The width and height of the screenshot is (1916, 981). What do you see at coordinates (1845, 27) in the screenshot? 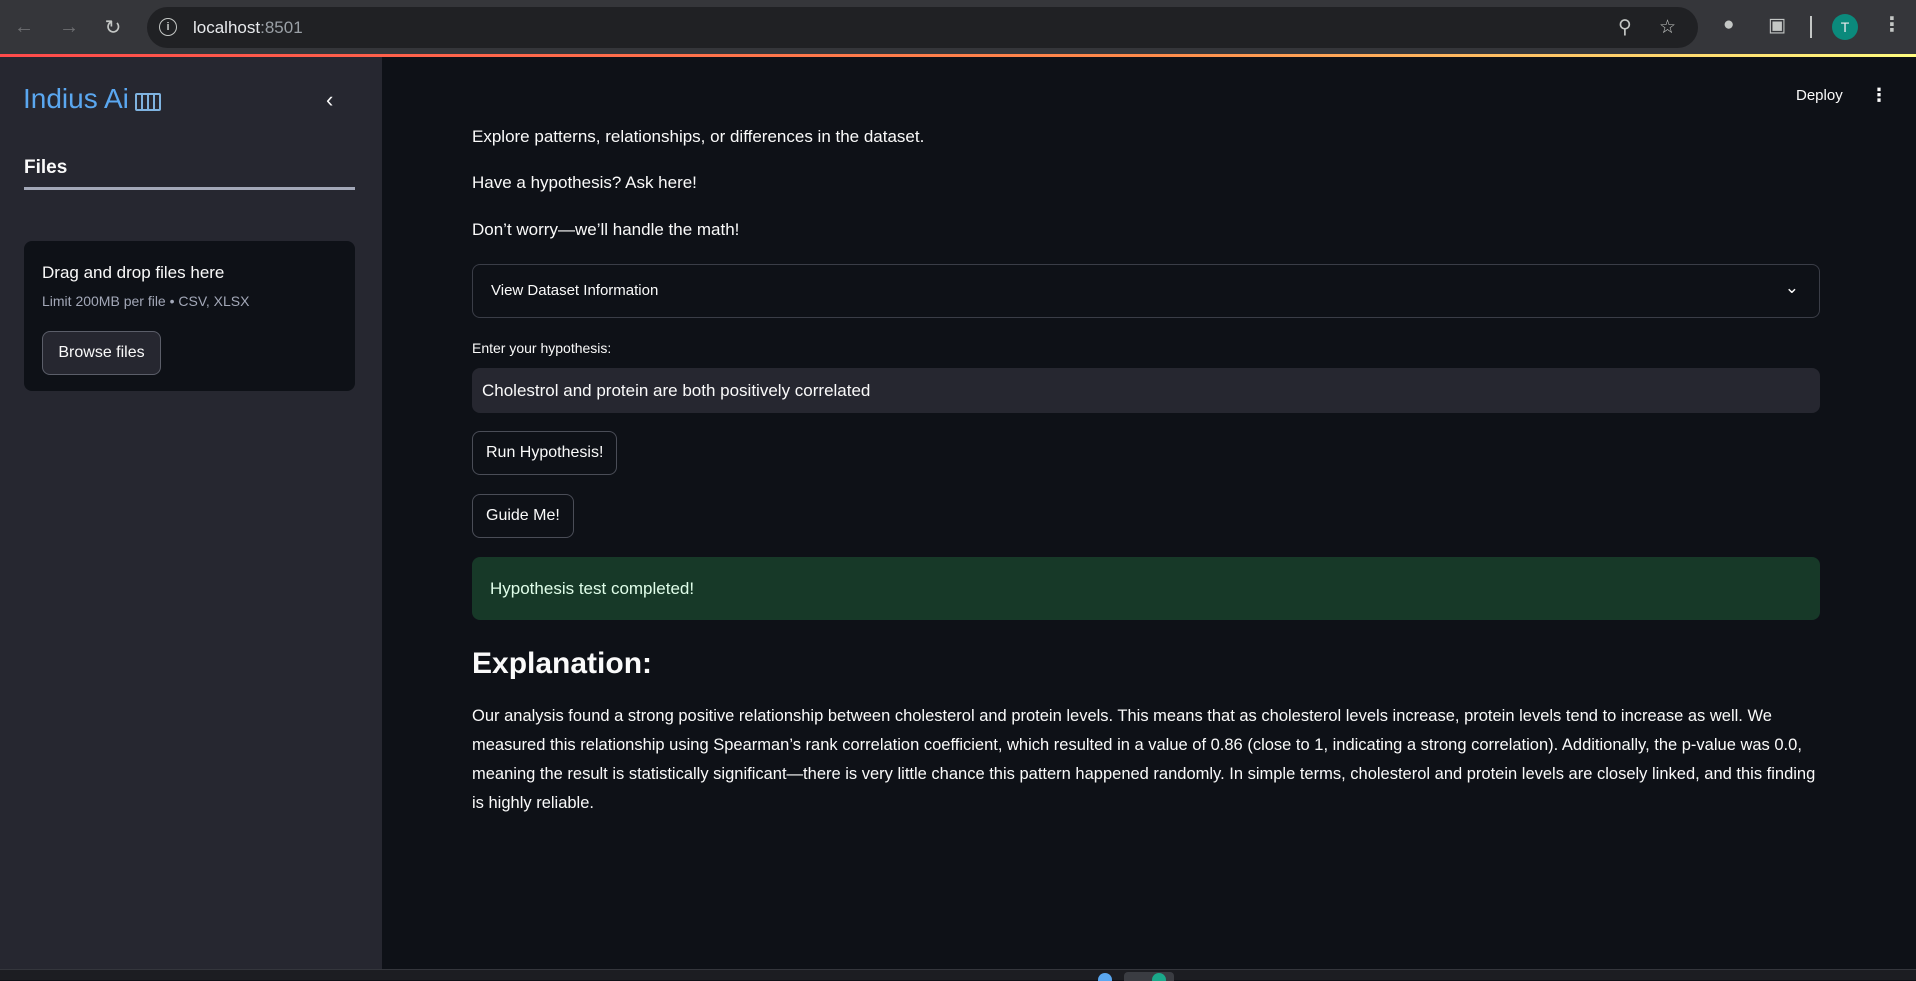
I see `profile-avatar: T` at bounding box center [1845, 27].